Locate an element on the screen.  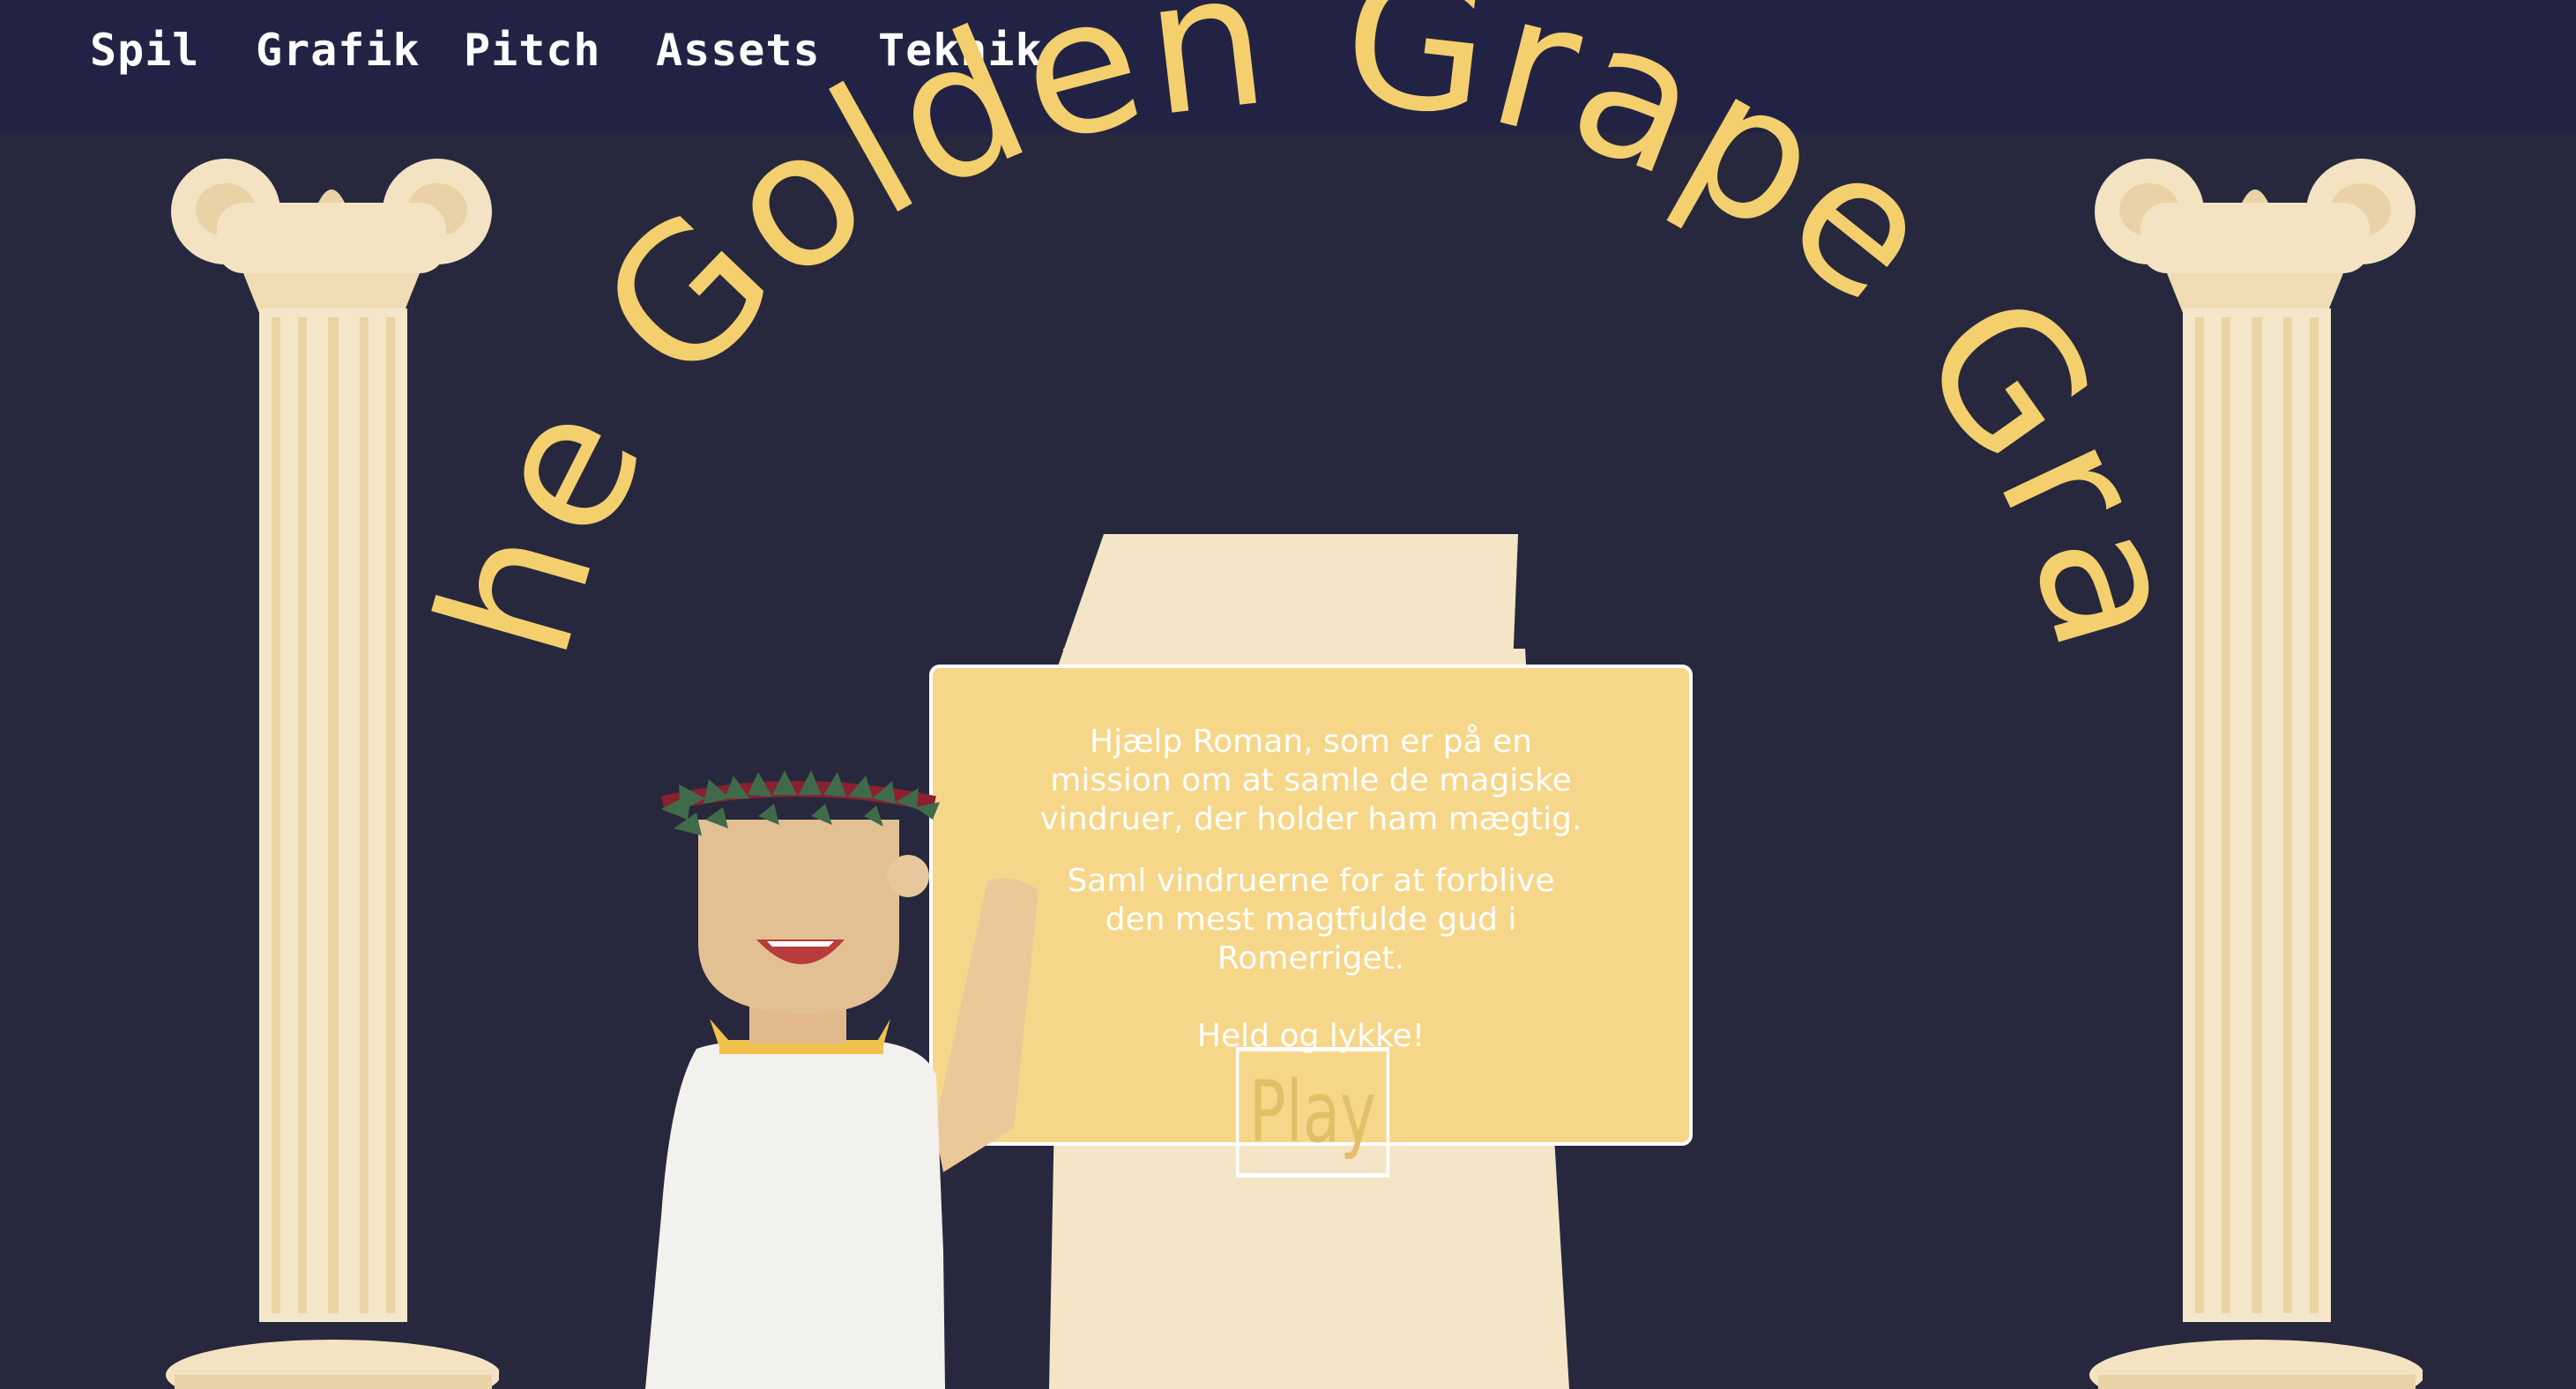
caesar-character is located at coordinates (842, 1080).